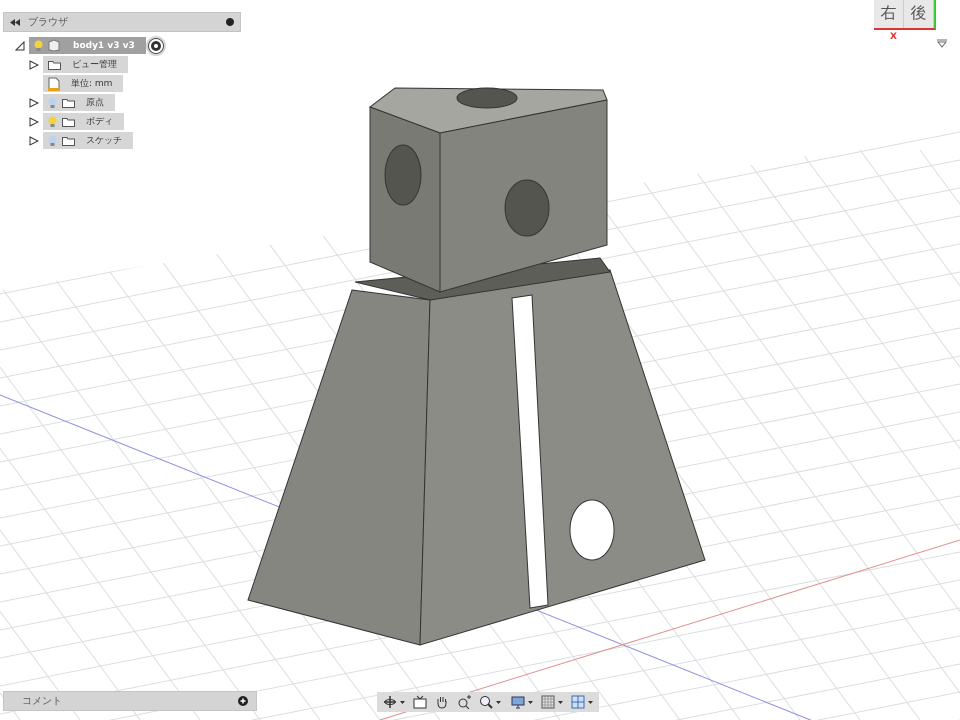  What do you see at coordinates (889, 14) in the screenshot?
I see `cube-face: 右` at bounding box center [889, 14].